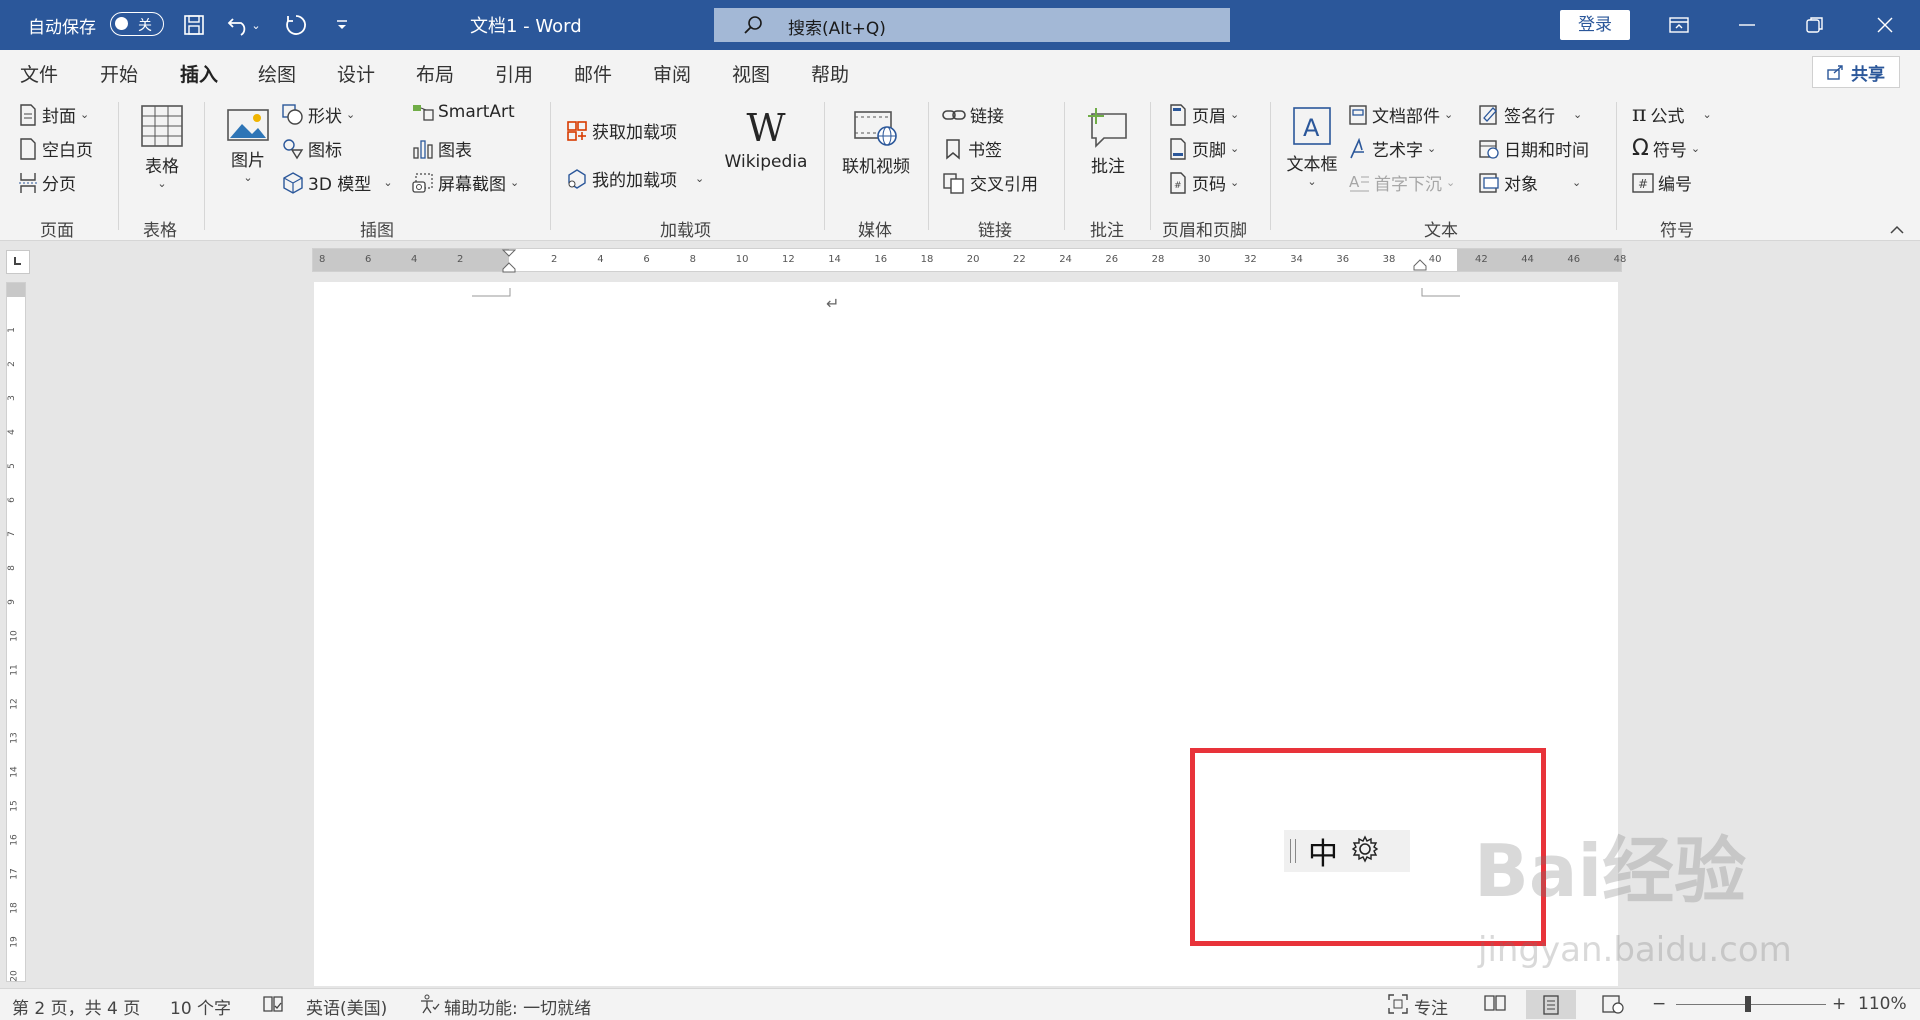 The height and width of the screenshot is (1020, 1920). I want to click on ruler-tick-label: 46, so click(1574, 259).